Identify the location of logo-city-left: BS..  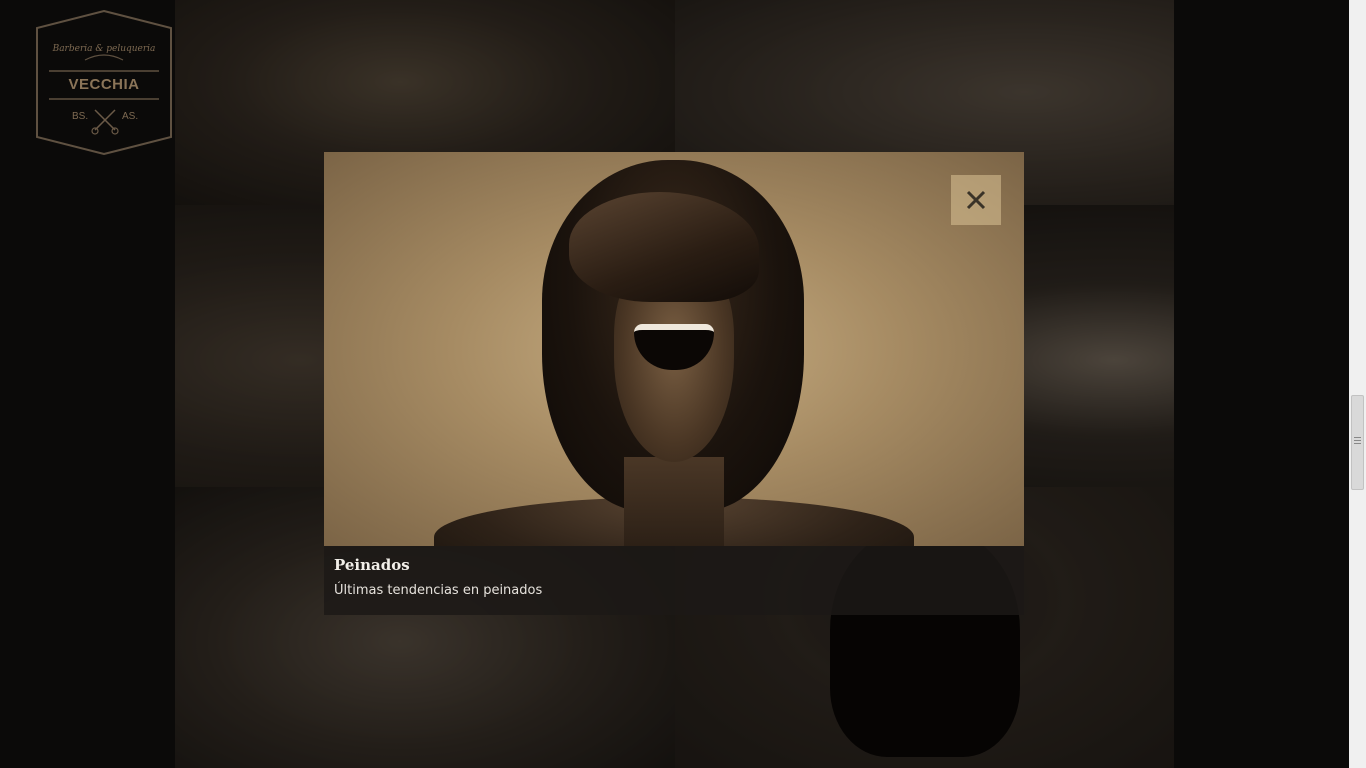
(80, 116).